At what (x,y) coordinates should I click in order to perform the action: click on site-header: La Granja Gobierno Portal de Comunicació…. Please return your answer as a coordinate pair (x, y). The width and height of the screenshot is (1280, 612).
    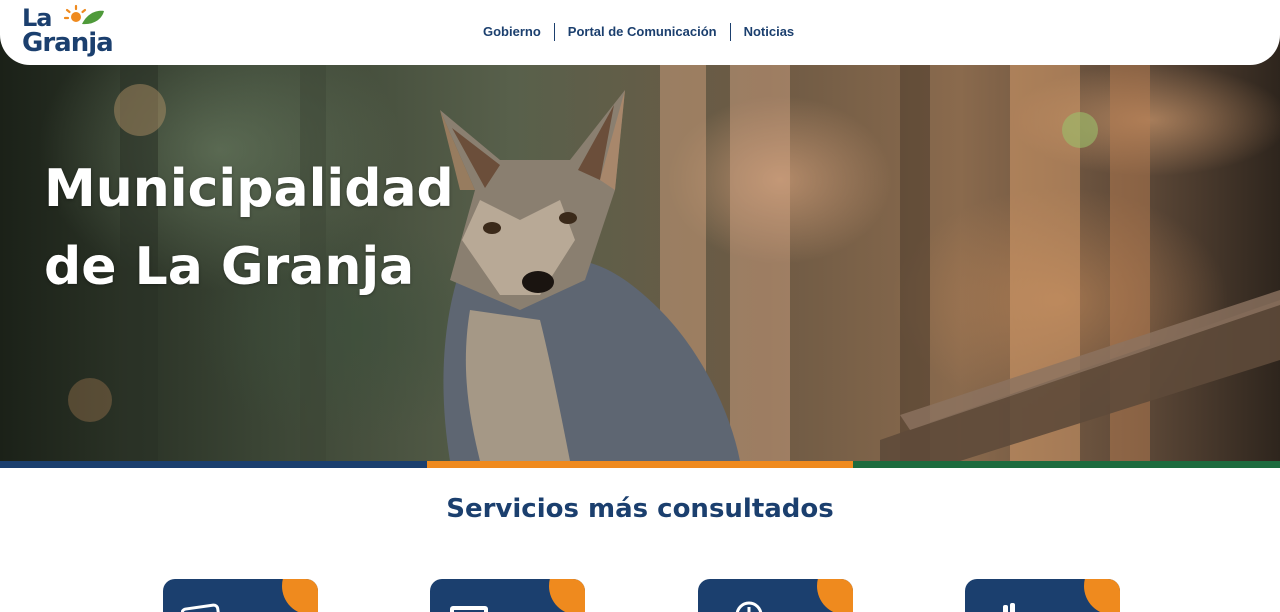
    Looking at the image, I should click on (640, 32).